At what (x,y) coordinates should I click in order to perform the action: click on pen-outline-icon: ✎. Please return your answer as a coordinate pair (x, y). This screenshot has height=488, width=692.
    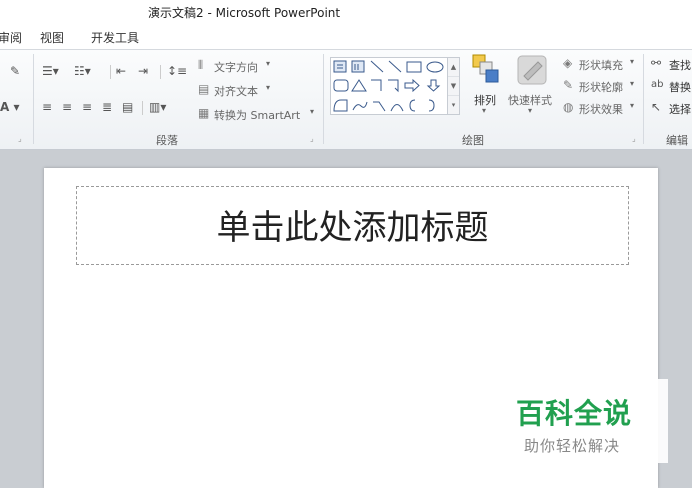
    Looking at the image, I should click on (568, 85).